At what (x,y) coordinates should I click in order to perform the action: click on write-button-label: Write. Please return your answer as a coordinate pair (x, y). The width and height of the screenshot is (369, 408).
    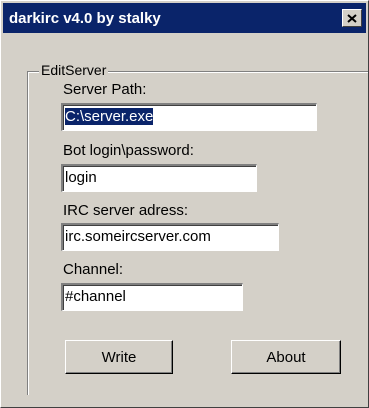
    Looking at the image, I should click on (119, 357).